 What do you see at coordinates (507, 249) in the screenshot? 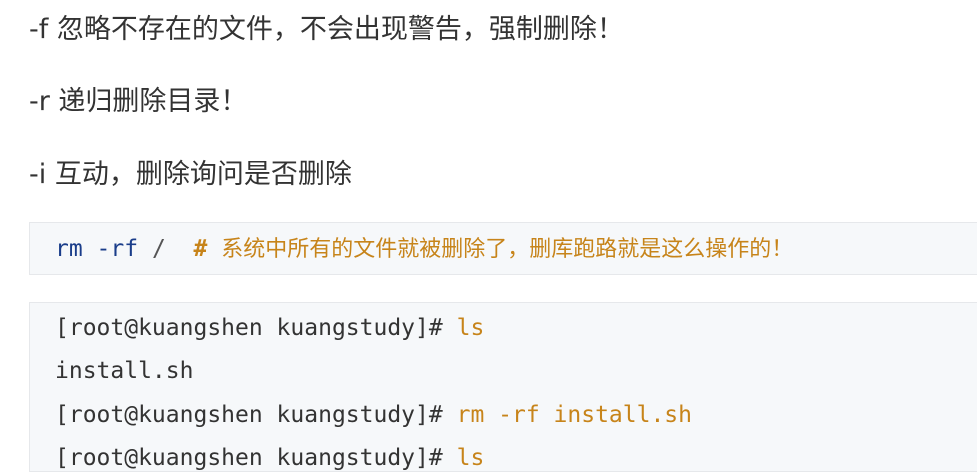
I see `code-comment: 系统中所有的文件就被删除了，删库跑路就是这么操作的！` at bounding box center [507, 249].